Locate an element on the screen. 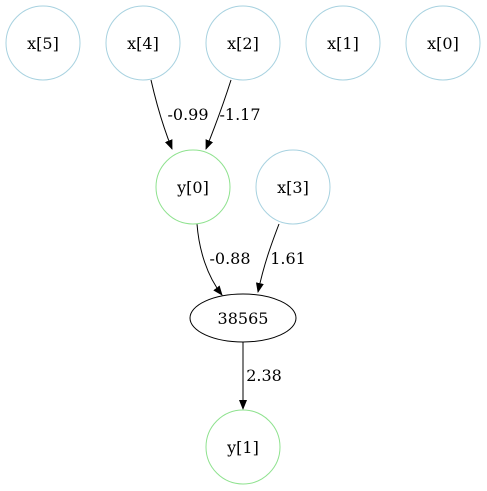 This screenshot has height=491, width=487. node-label: x[2] is located at coordinates (243, 43).